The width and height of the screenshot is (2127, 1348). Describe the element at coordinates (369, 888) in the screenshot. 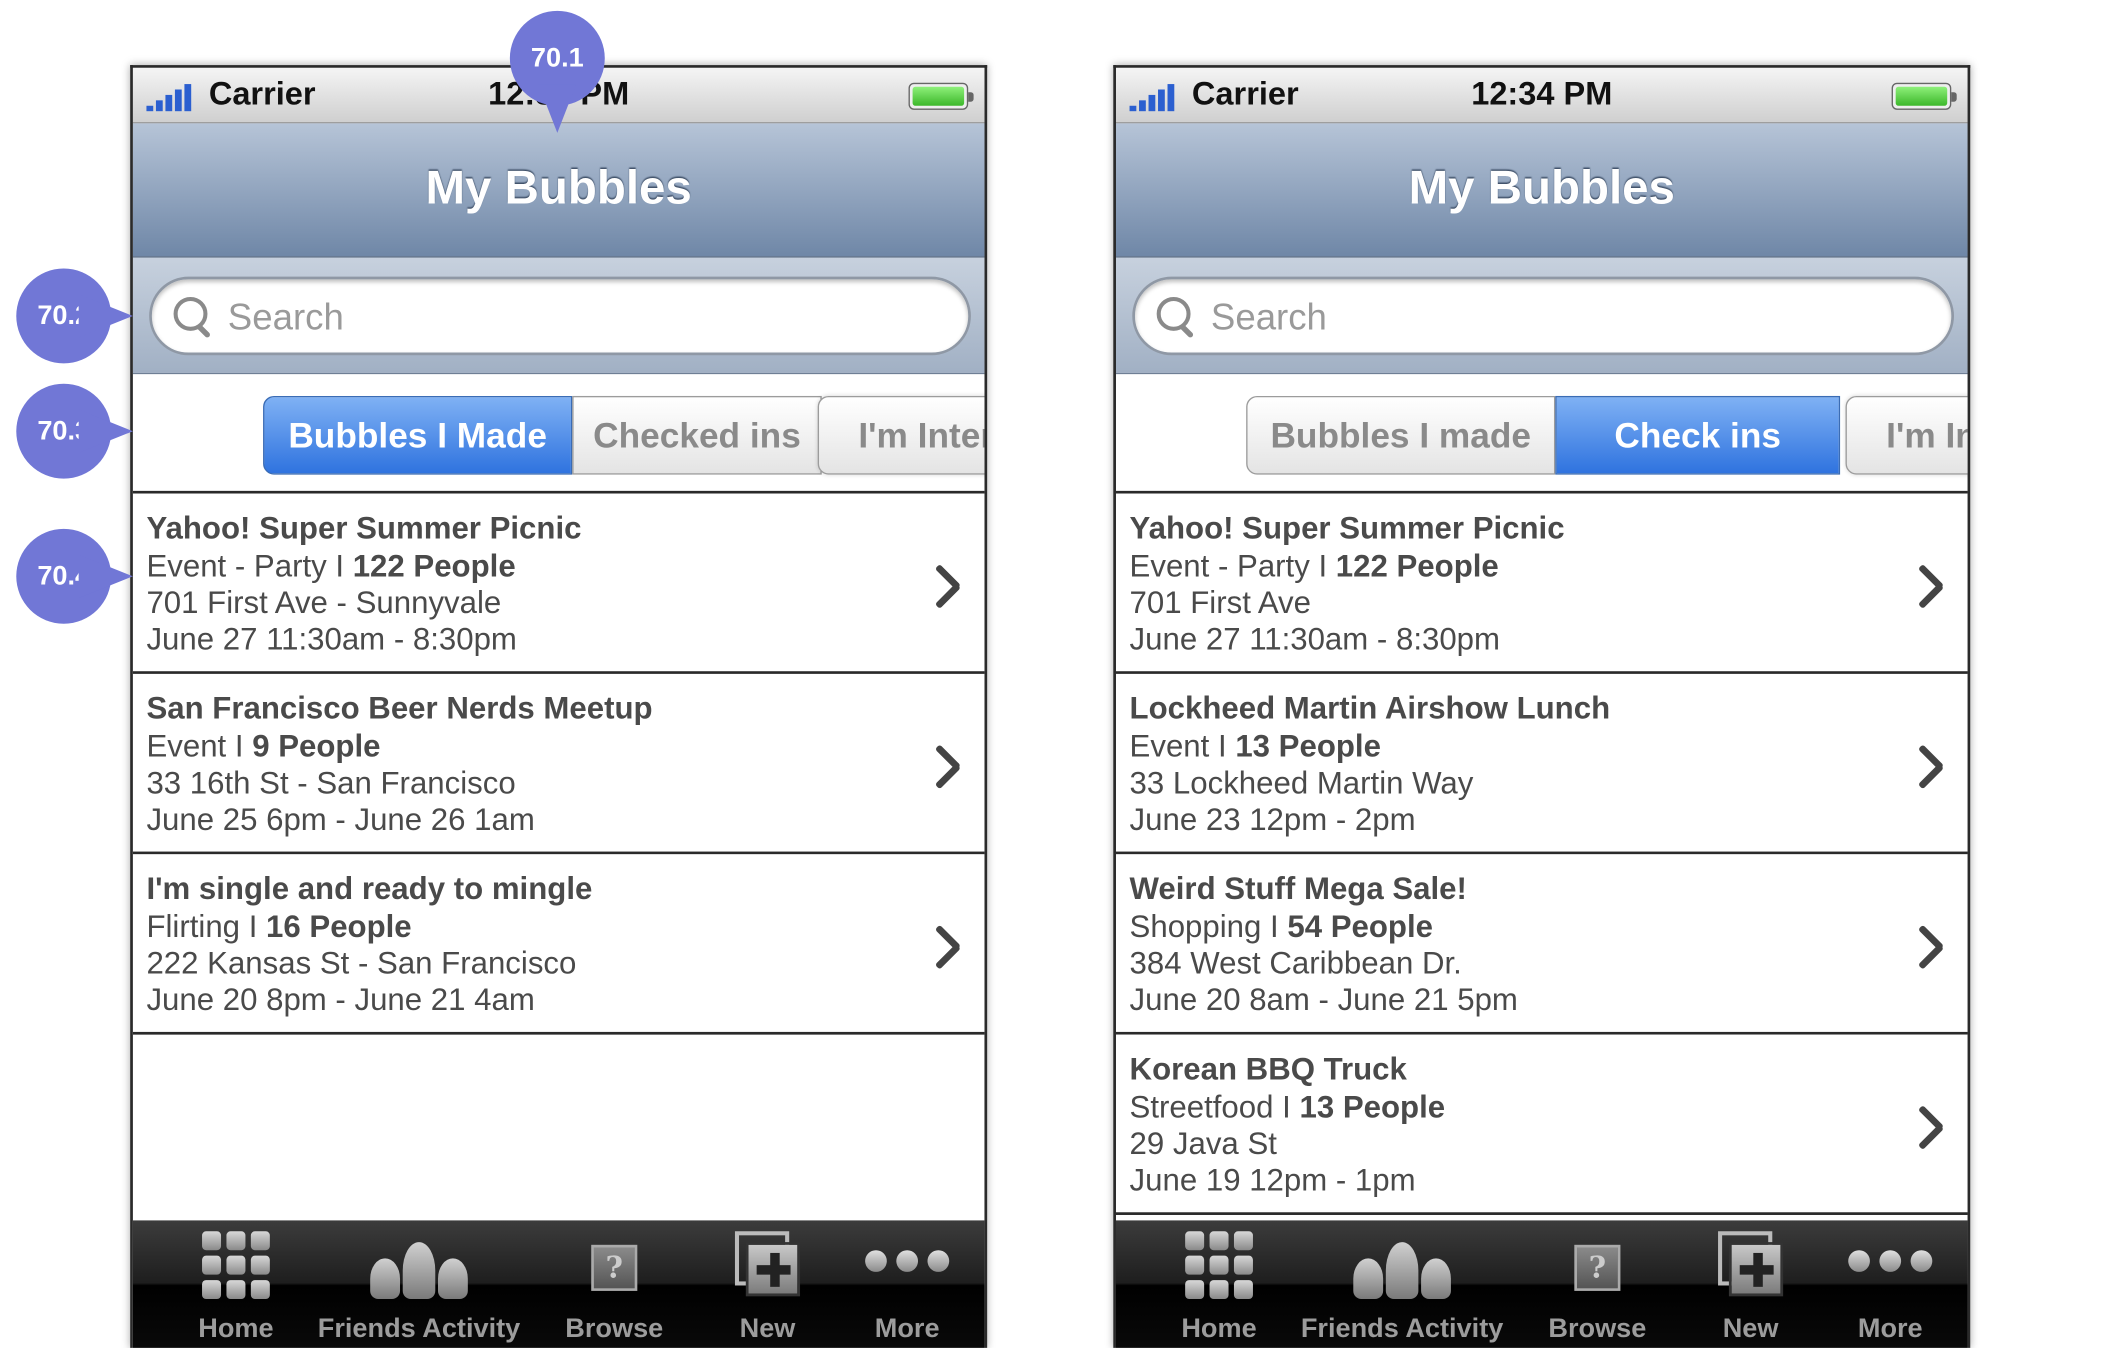

I see `item-title: I'm single and ready to mingle` at that location.